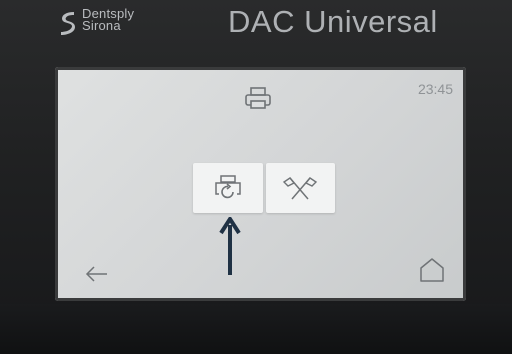  Describe the element at coordinates (256, 329) in the screenshot. I see `device-bezel-bottom` at that location.